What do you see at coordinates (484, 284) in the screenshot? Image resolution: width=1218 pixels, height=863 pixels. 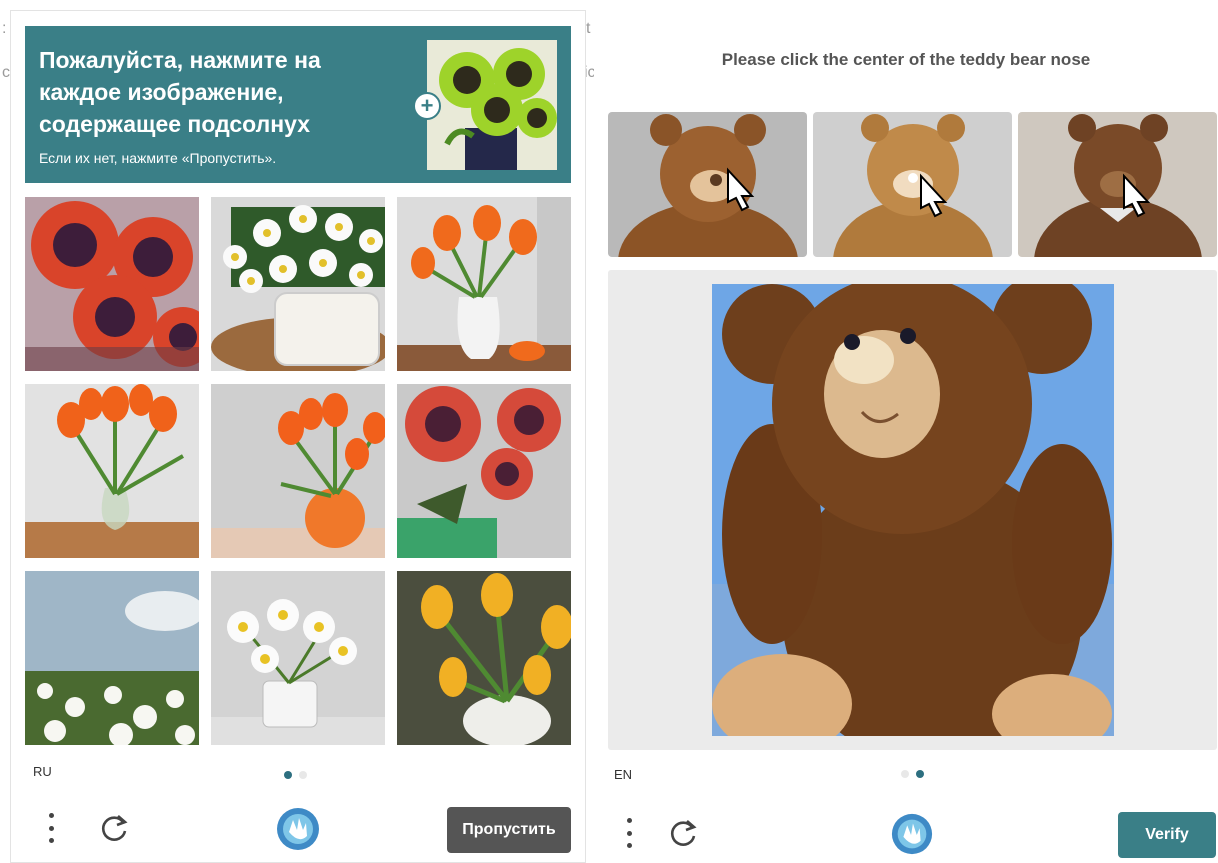 I see `grid-tile-orange-tulips` at bounding box center [484, 284].